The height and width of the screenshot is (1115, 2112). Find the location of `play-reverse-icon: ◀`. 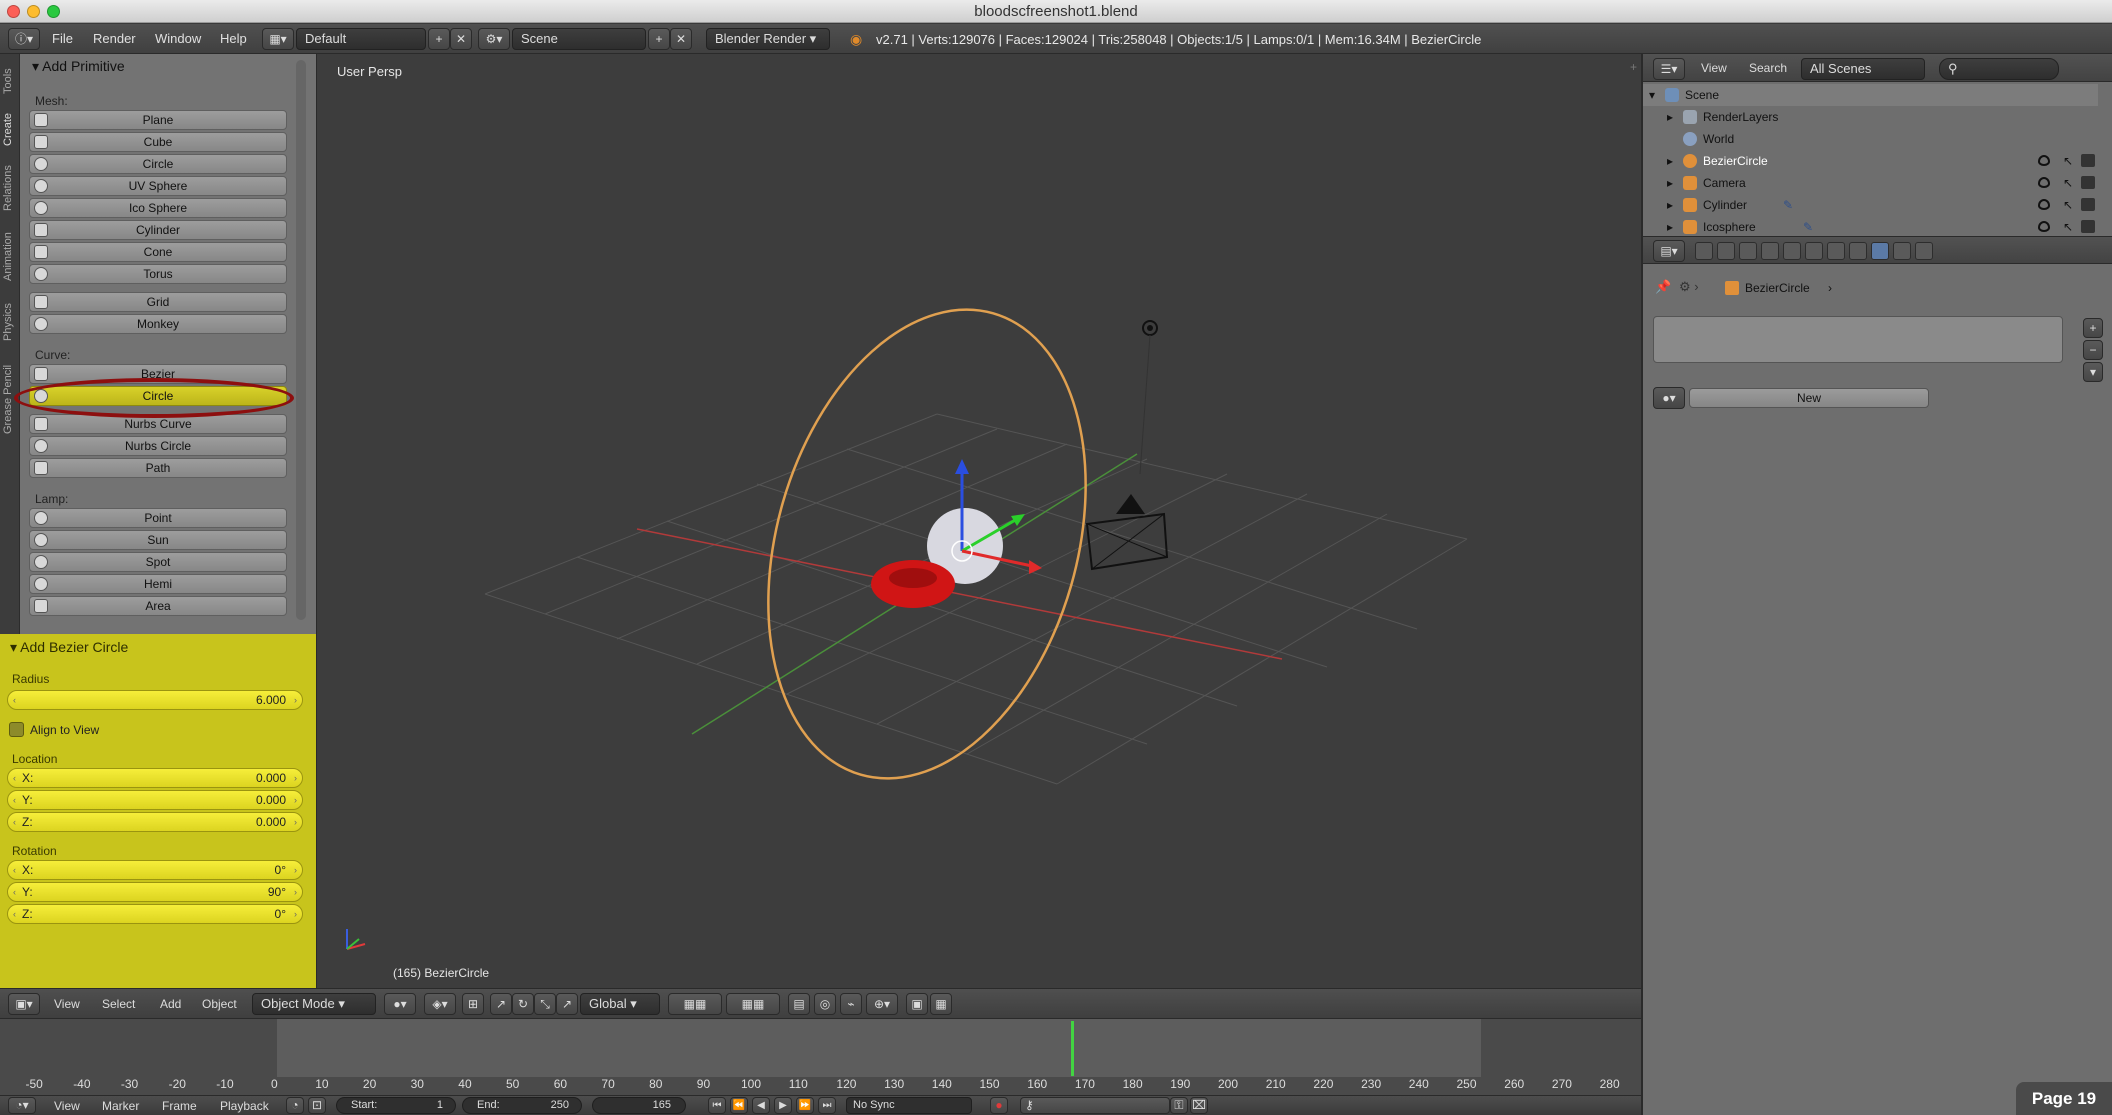

play-reverse-icon: ◀ is located at coordinates (761, 1105).